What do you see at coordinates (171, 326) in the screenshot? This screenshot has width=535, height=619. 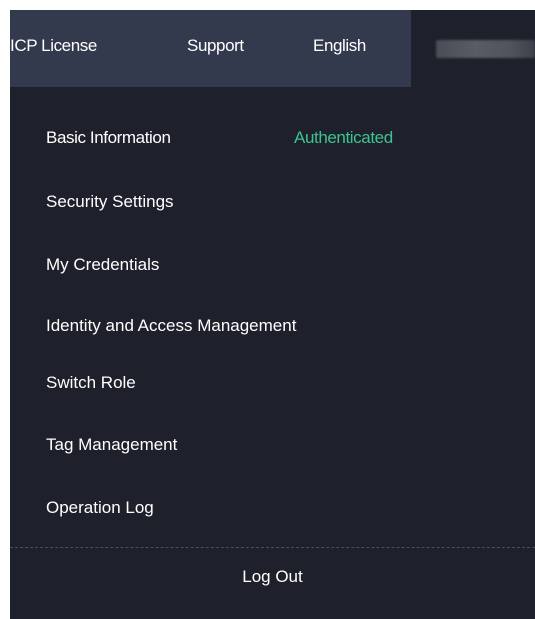 I see `menu-item-identity-and-access-management: Identity and Access Management` at bounding box center [171, 326].